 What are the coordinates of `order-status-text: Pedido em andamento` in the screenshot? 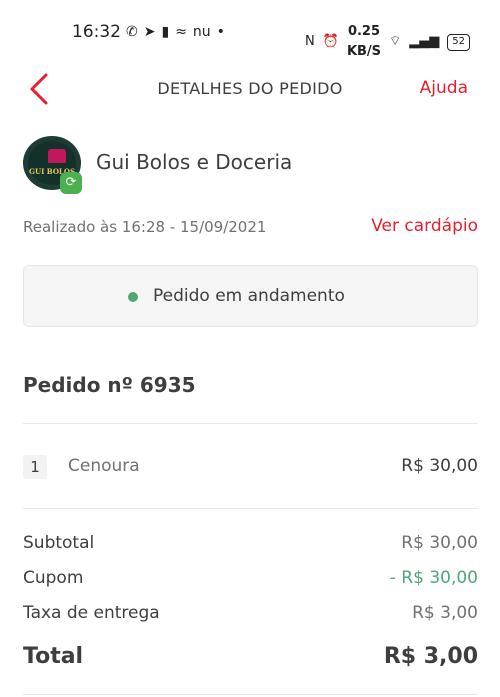 It's located at (249, 296).